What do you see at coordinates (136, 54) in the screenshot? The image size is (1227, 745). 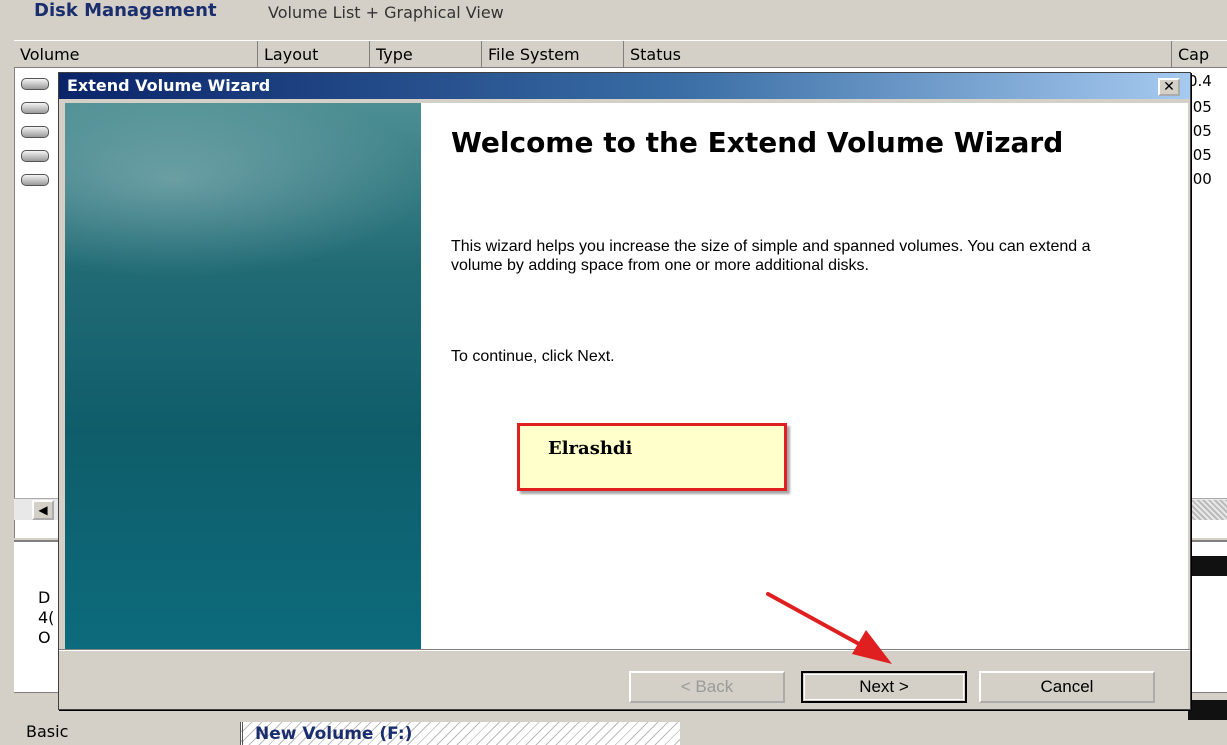 I see `column-volume: Volume` at bounding box center [136, 54].